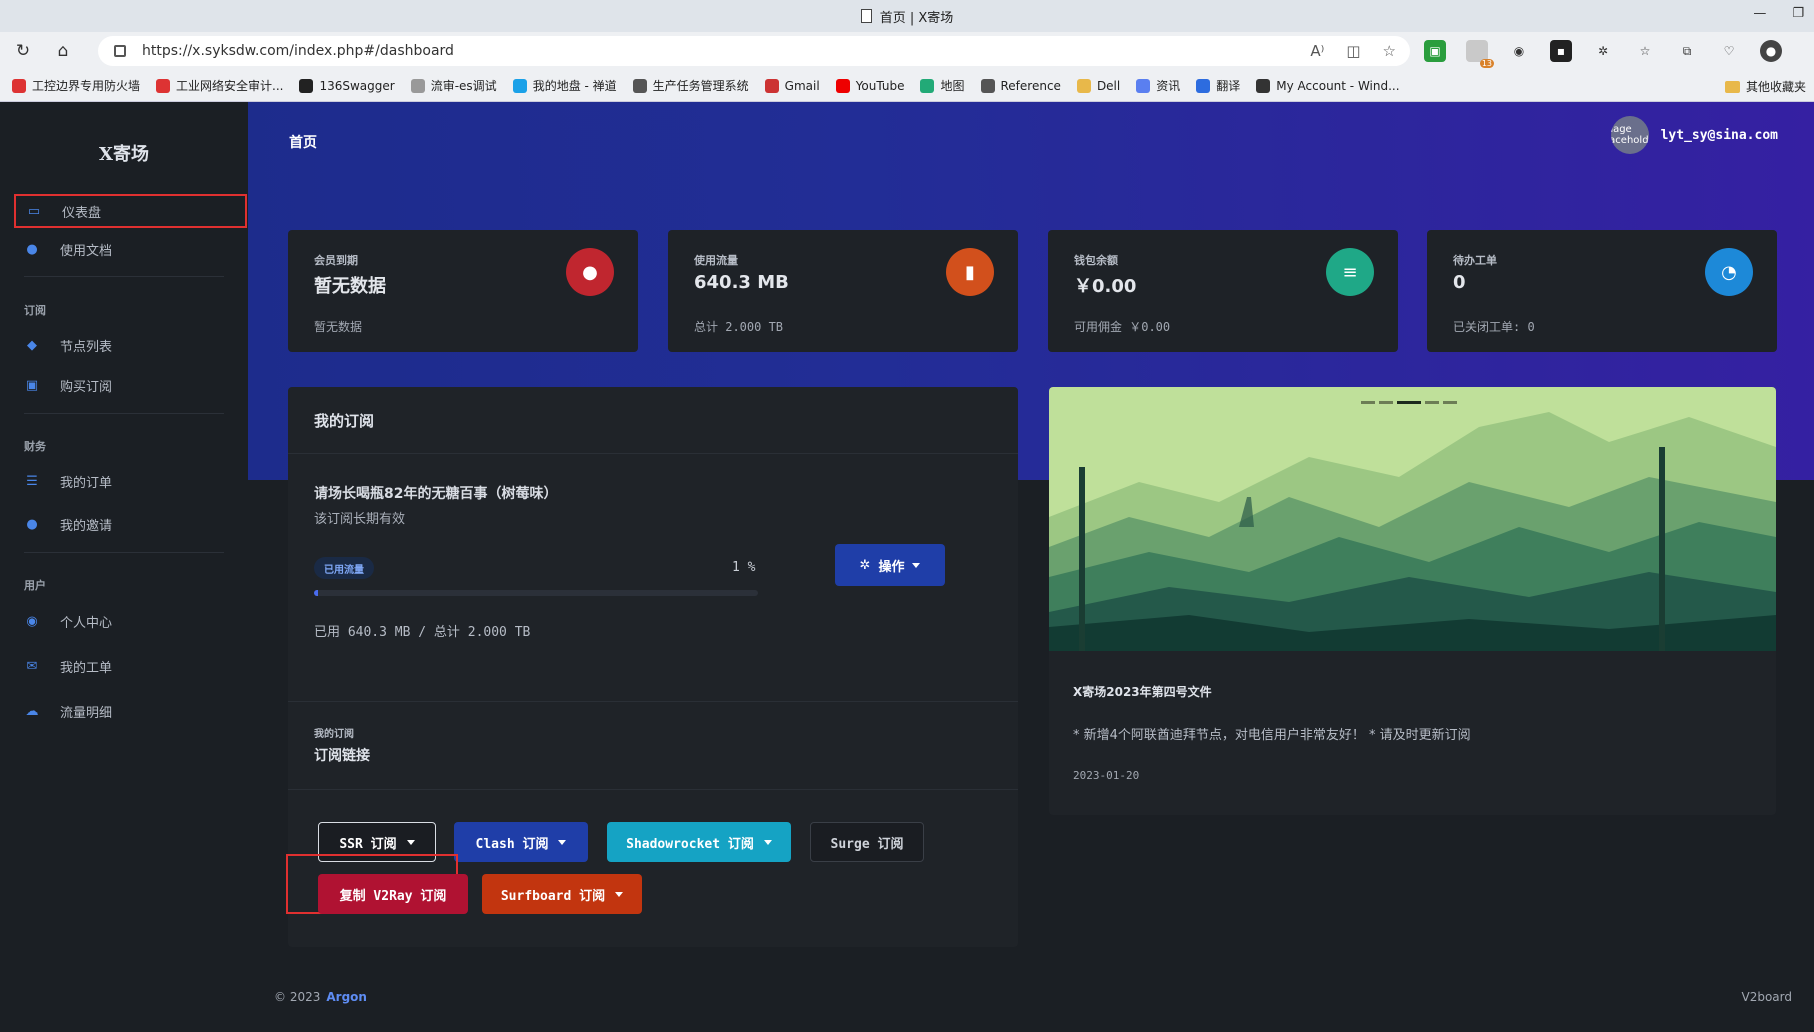  Describe the element at coordinates (1435, 51) in the screenshot. I see `extension-icon: ▣` at that location.